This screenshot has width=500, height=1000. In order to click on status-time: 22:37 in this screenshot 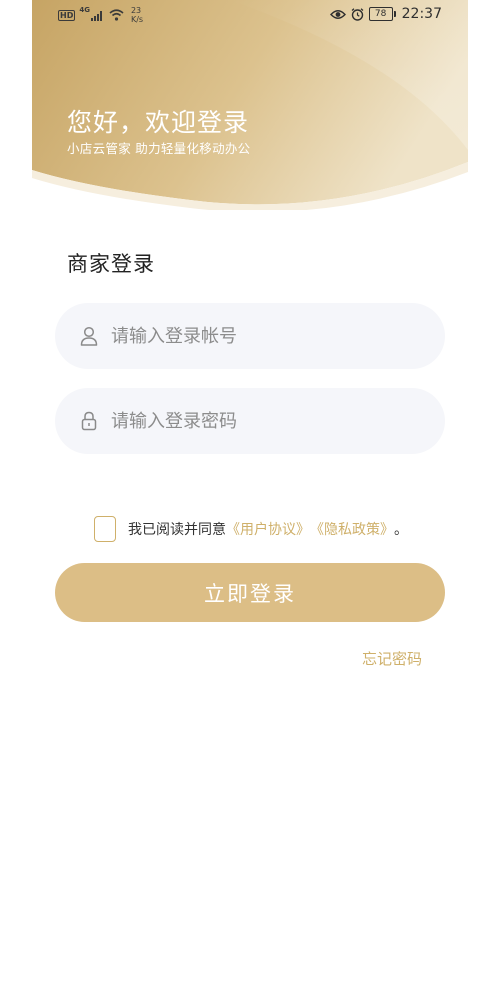, I will do `click(421, 14)`.